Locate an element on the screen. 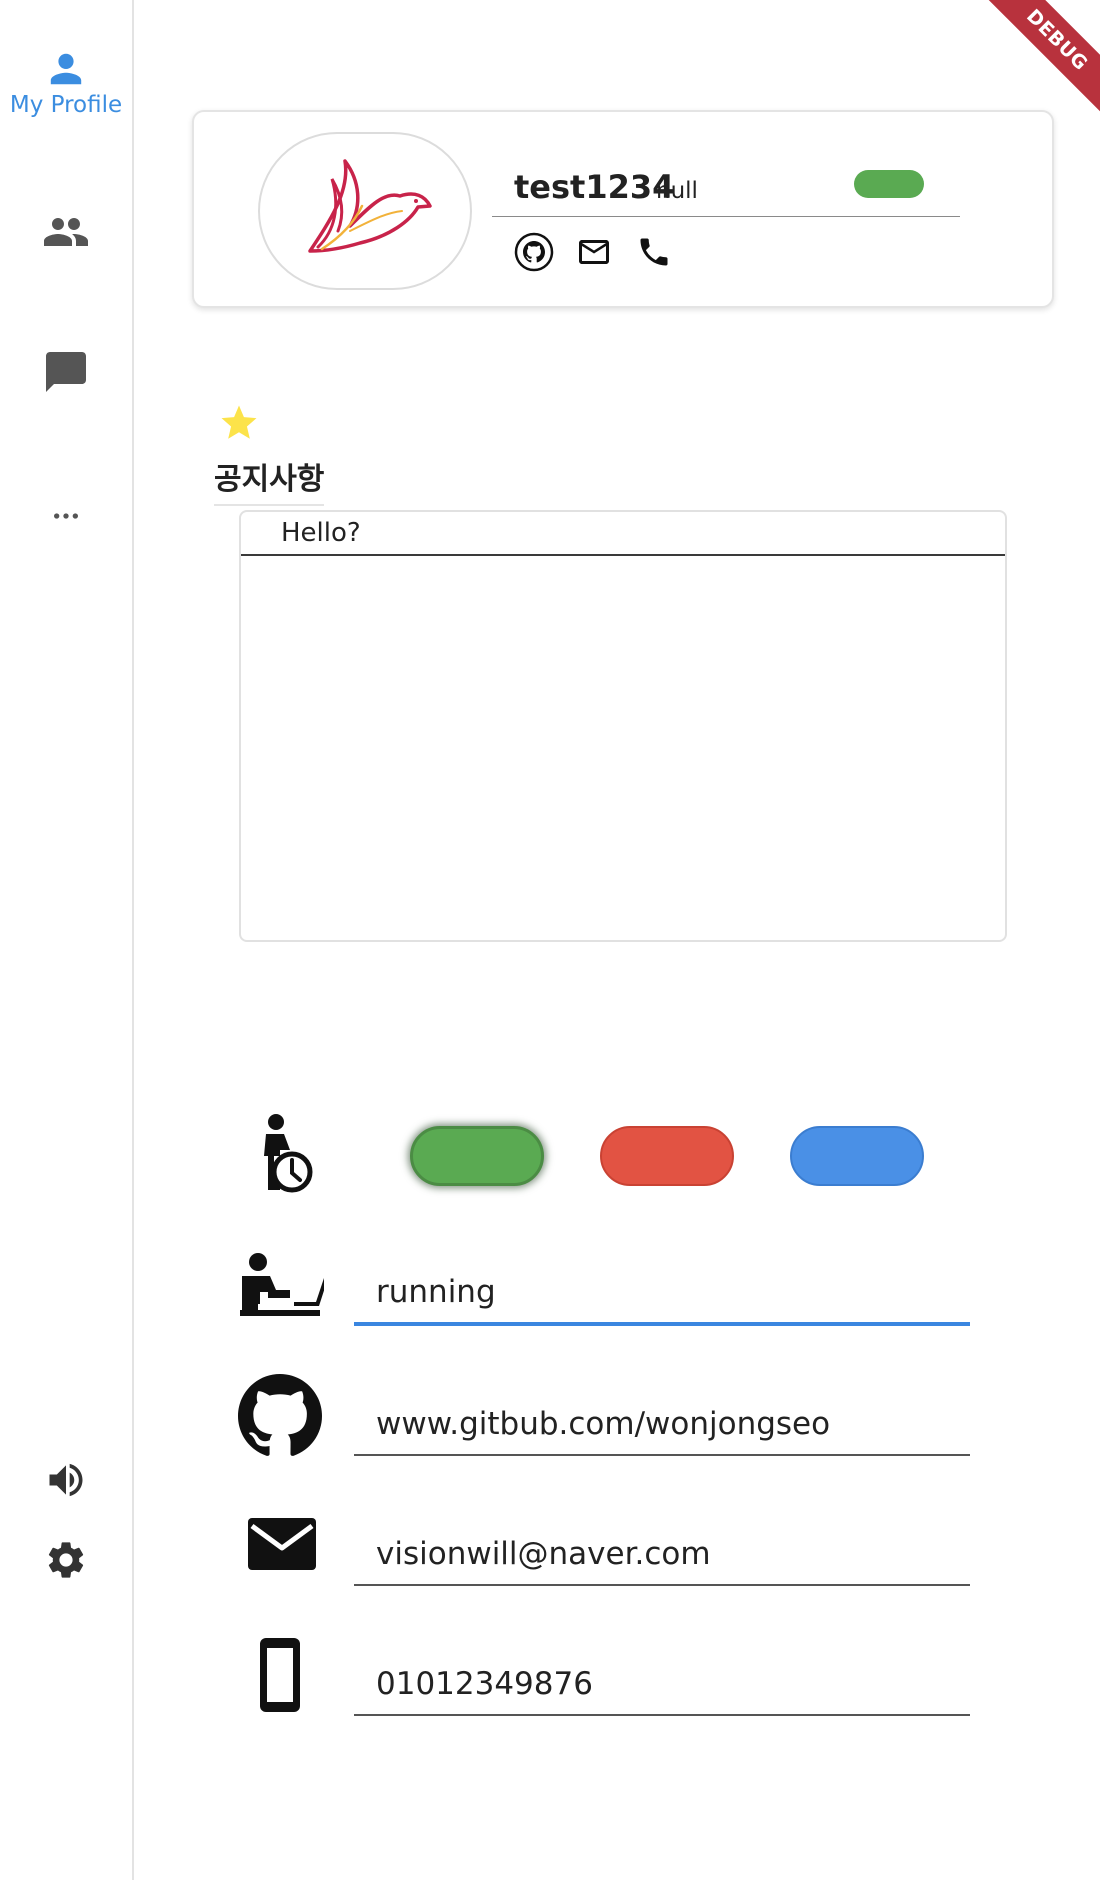 The height and width of the screenshot is (1880, 1100). github-value: www.gitbub.com/wonjongseo is located at coordinates (603, 1424).